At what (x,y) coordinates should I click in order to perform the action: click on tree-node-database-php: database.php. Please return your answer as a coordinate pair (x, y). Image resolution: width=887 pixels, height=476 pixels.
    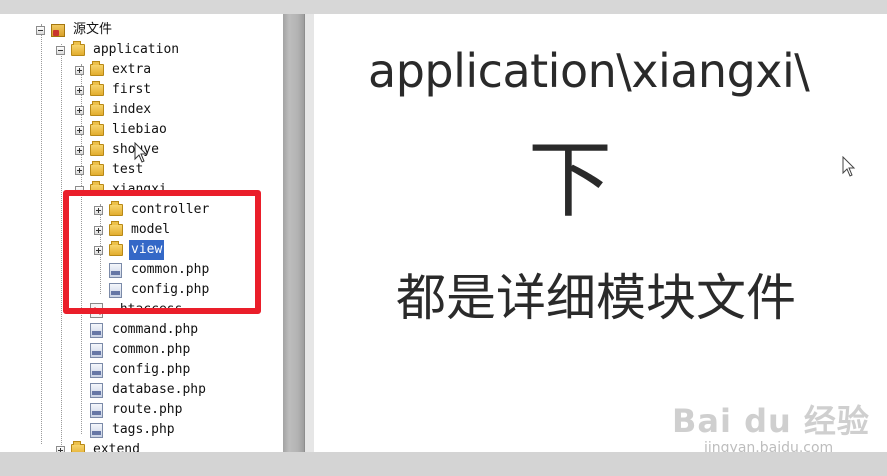
    Looking at the image, I should click on (141, 390).